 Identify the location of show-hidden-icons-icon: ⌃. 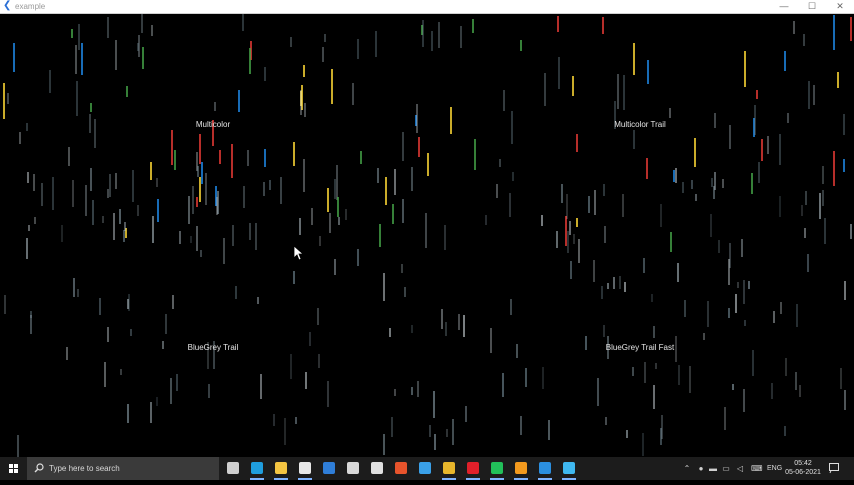
(687, 468).